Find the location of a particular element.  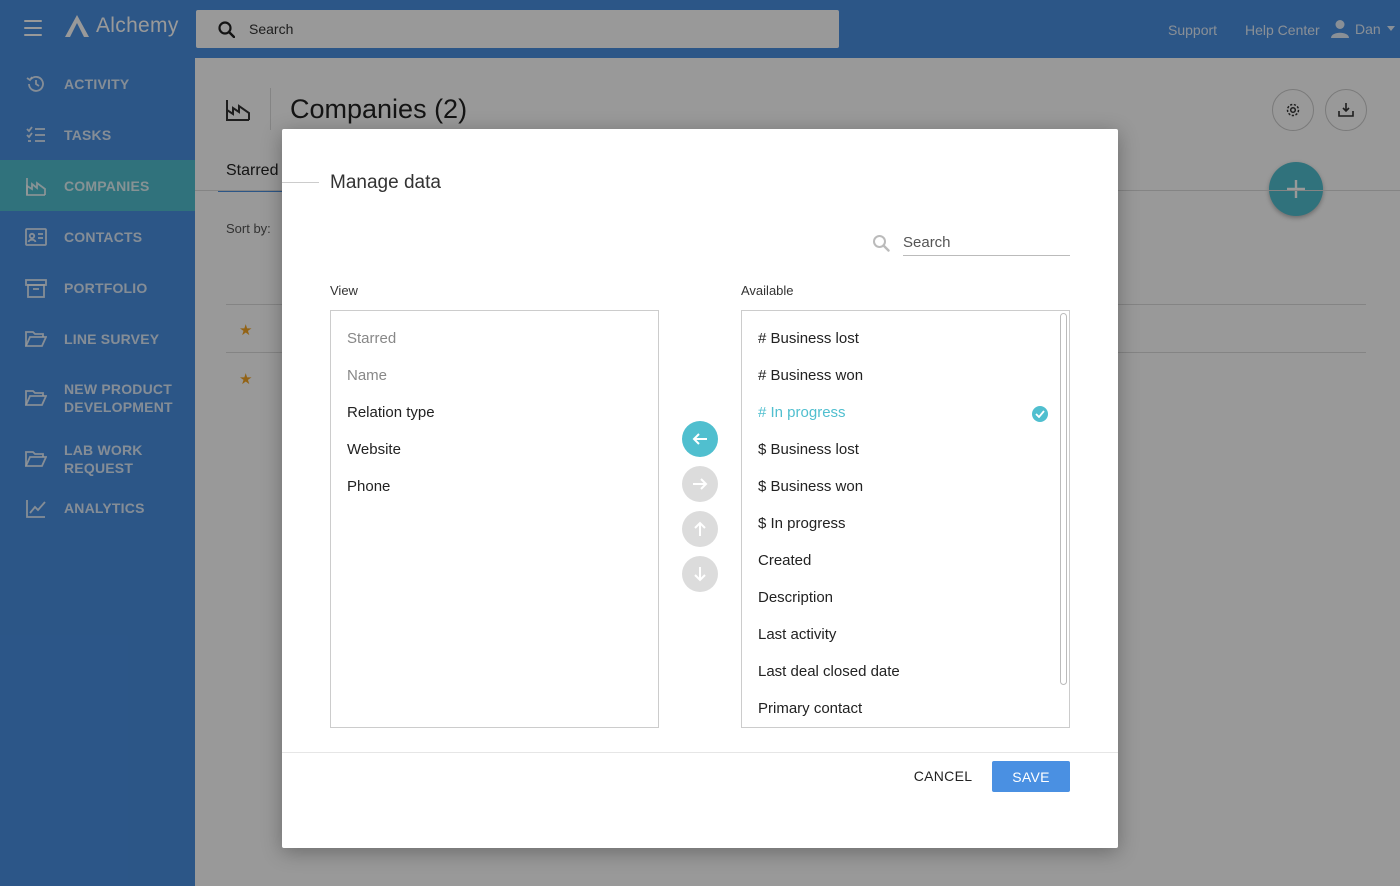

move-up-button is located at coordinates (700, 529).